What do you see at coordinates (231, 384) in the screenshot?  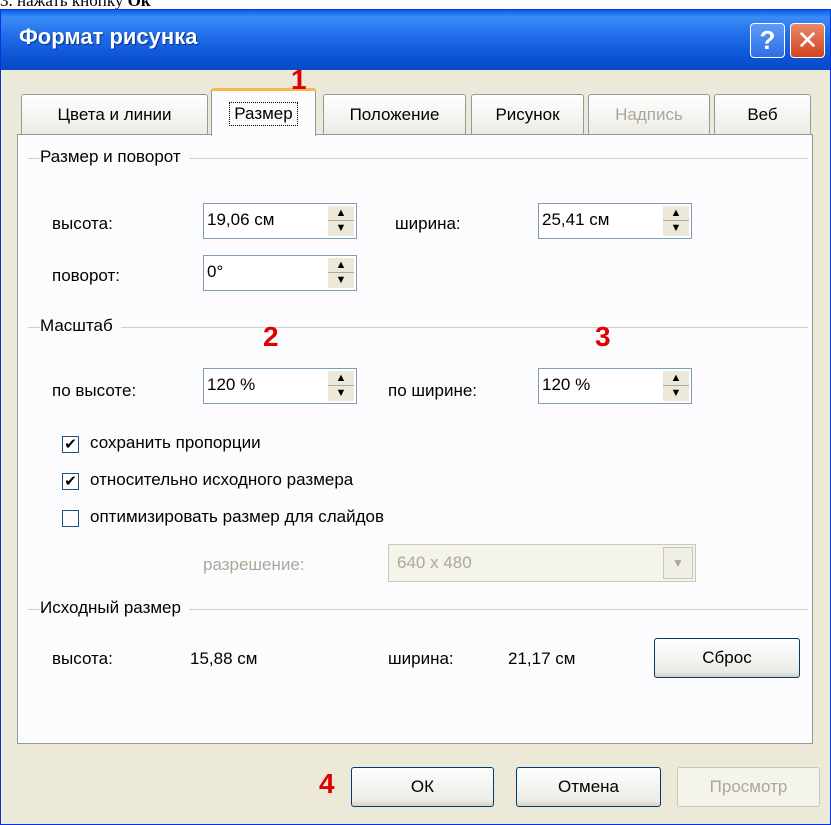 I see `scale-height-value: 120 %` at bounding box center [231, 384].